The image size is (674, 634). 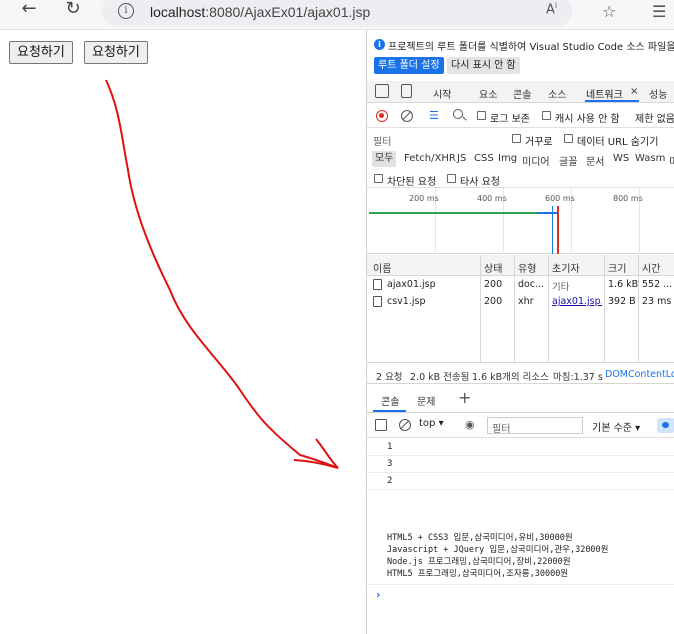 What do you see at coordinates (657, 301) in the screenshot?
I see `row-time: 23 ms` at bounding box center [657, 301].